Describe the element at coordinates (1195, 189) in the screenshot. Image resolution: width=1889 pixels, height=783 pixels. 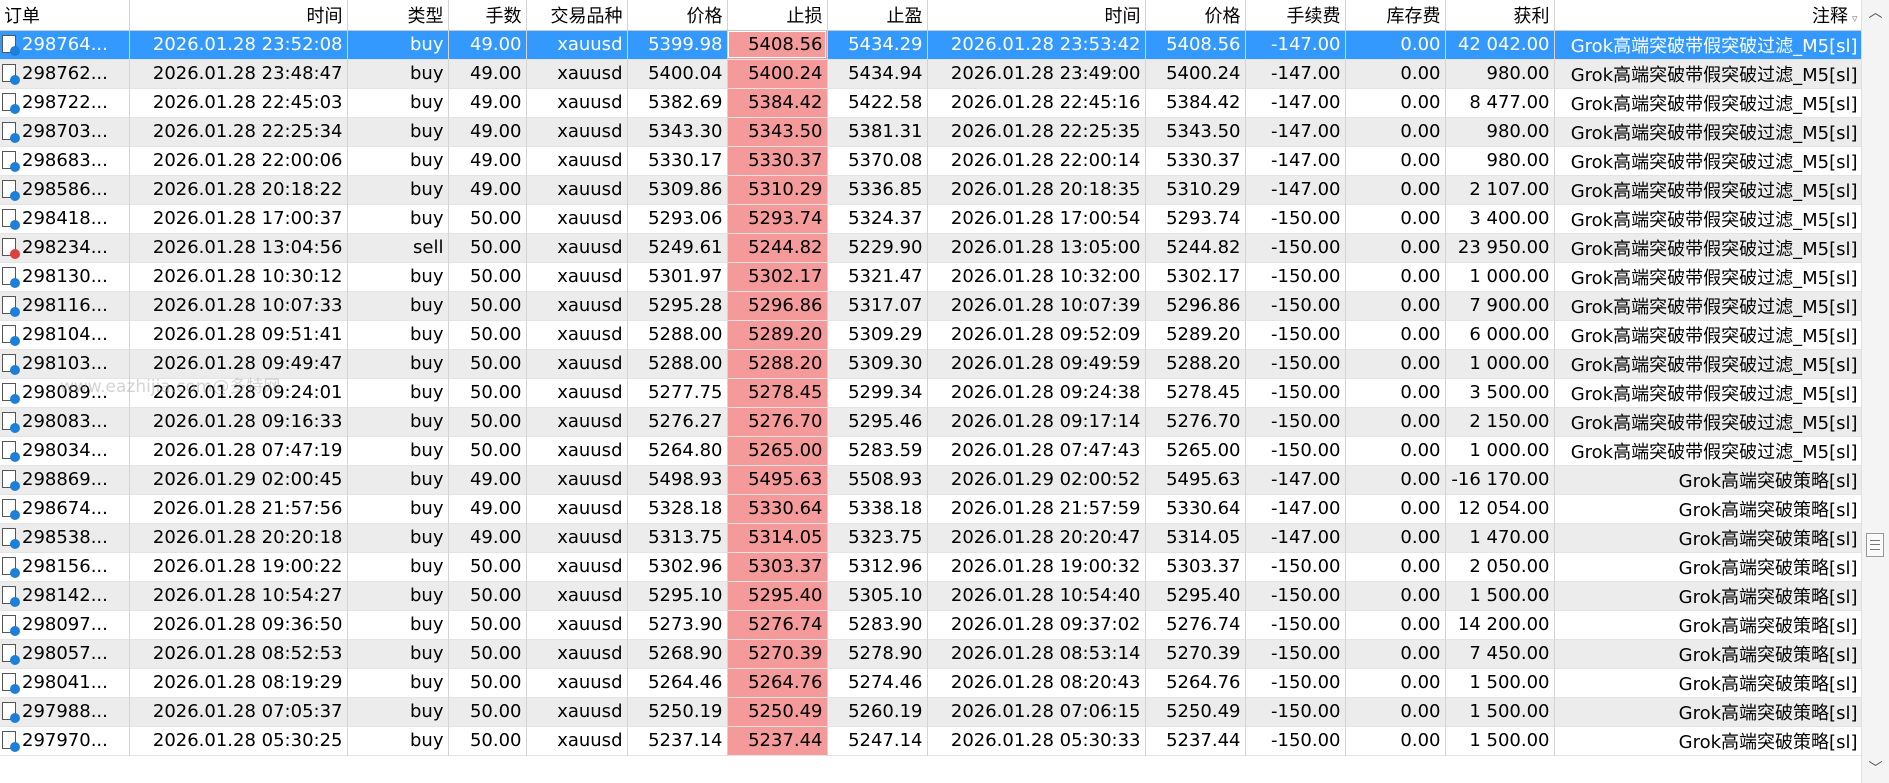
I see `cell-close-price: 5310.29` at that location.